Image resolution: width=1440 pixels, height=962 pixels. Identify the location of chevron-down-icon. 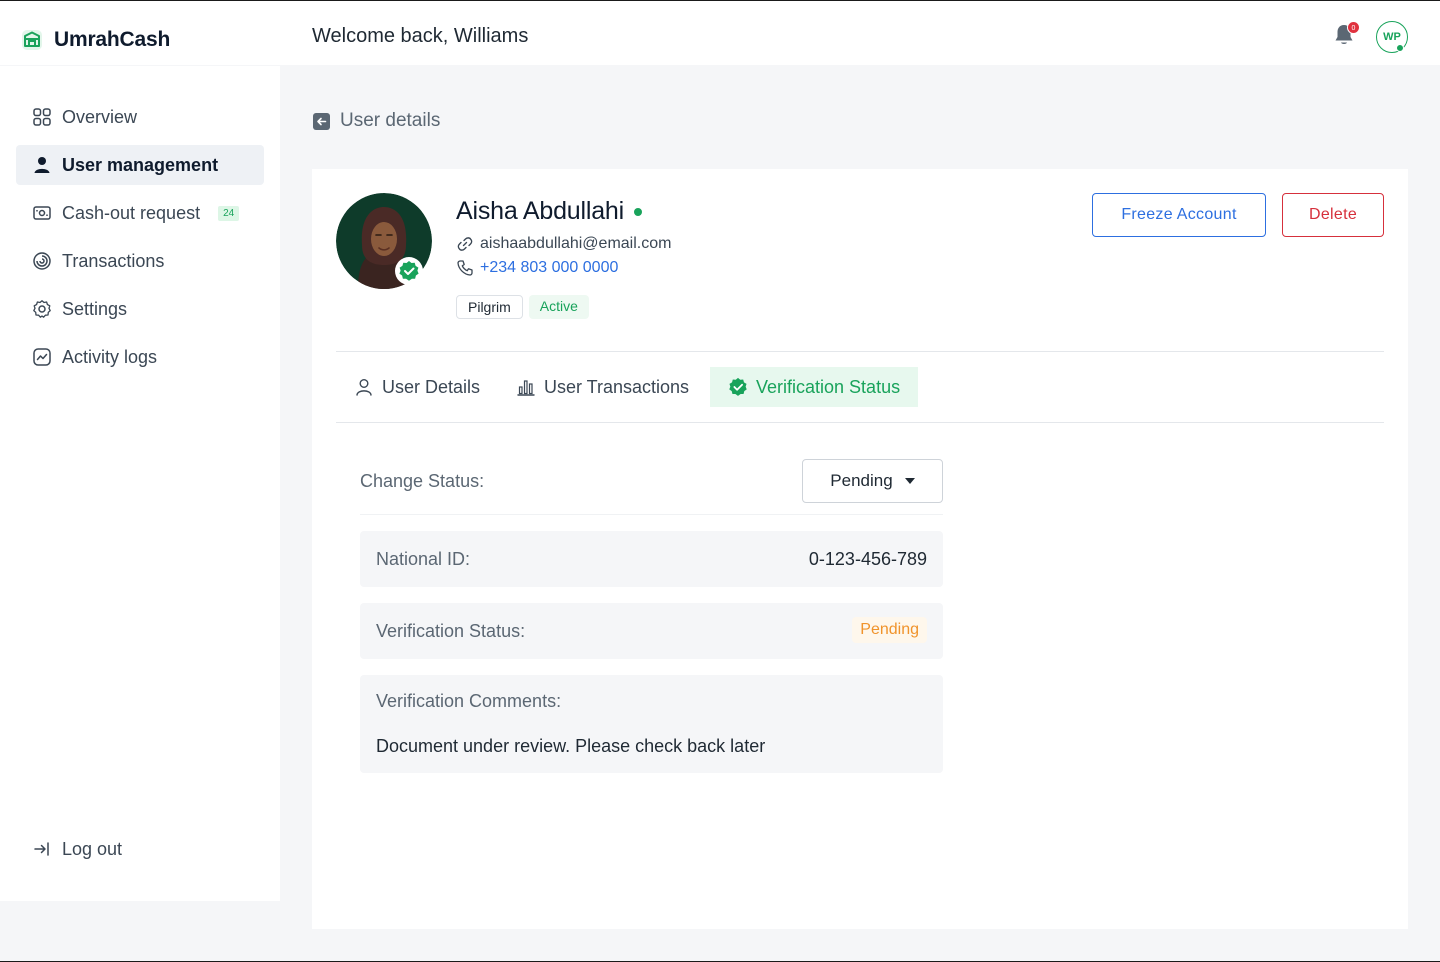
(909, 481).